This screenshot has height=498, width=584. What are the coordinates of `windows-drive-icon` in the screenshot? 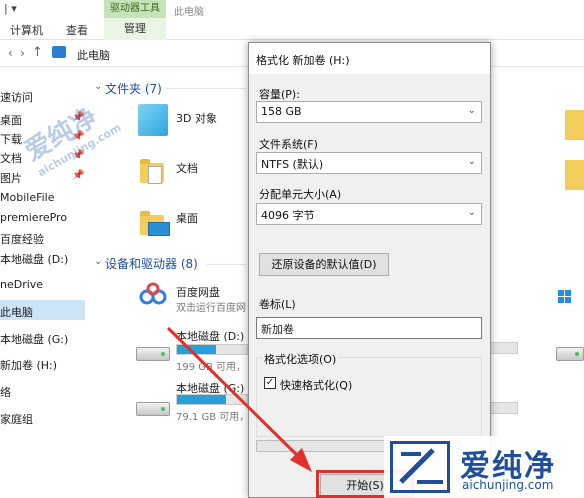 It's located at (565, 297).